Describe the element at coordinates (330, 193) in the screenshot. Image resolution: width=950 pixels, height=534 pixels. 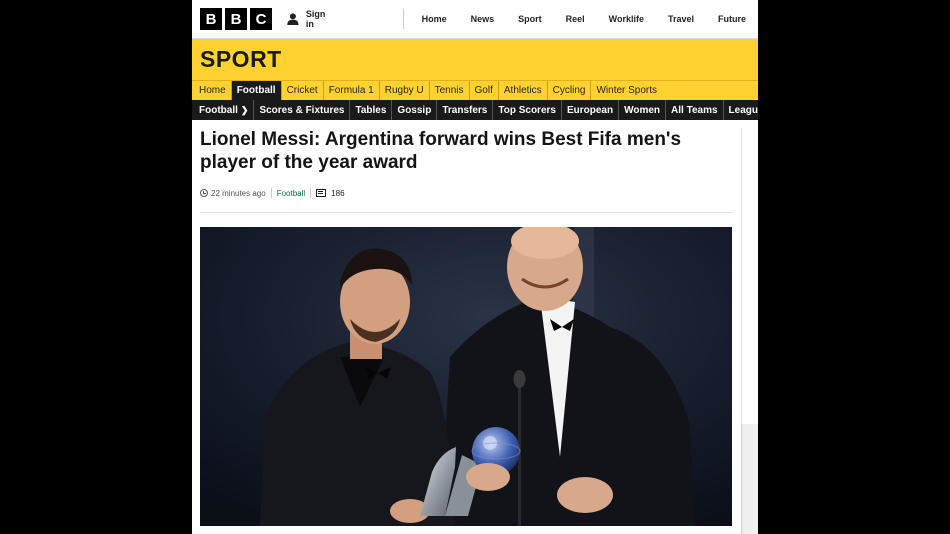
I see `comments-link: 186` at that location.